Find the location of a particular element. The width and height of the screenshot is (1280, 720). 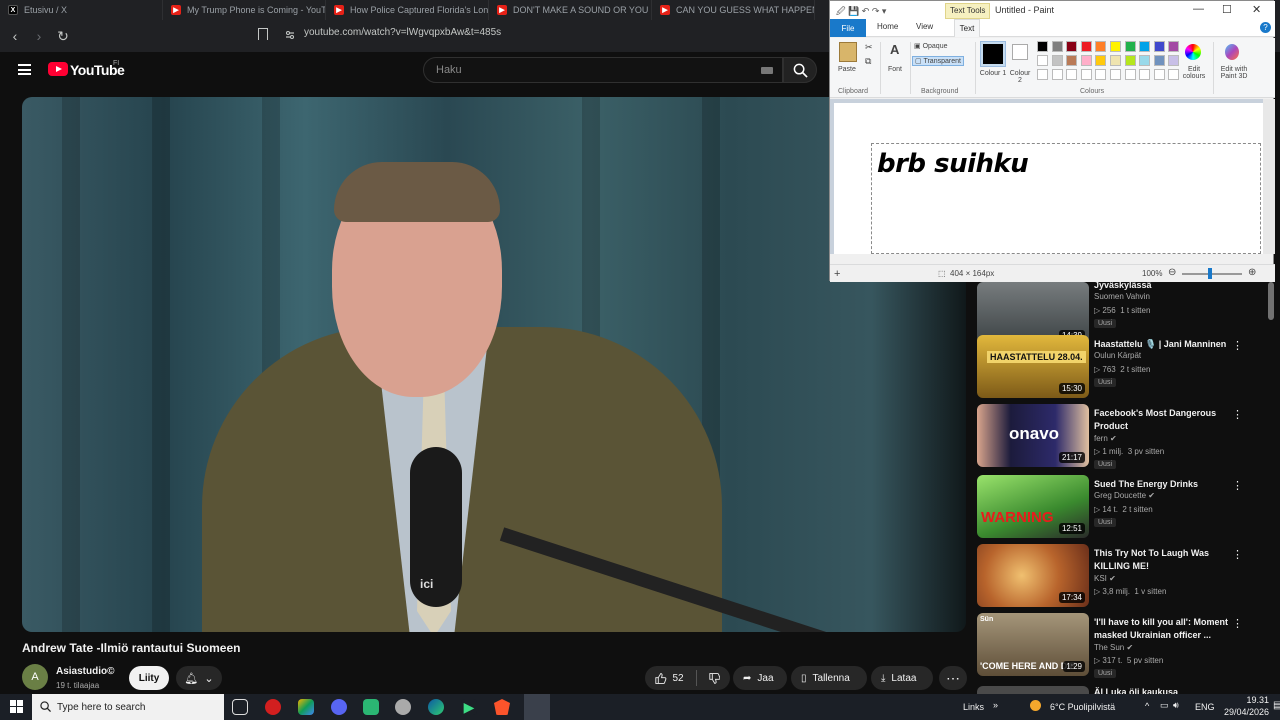

clock-date: 29/04/2026 is located at coordinates (1242, 712).